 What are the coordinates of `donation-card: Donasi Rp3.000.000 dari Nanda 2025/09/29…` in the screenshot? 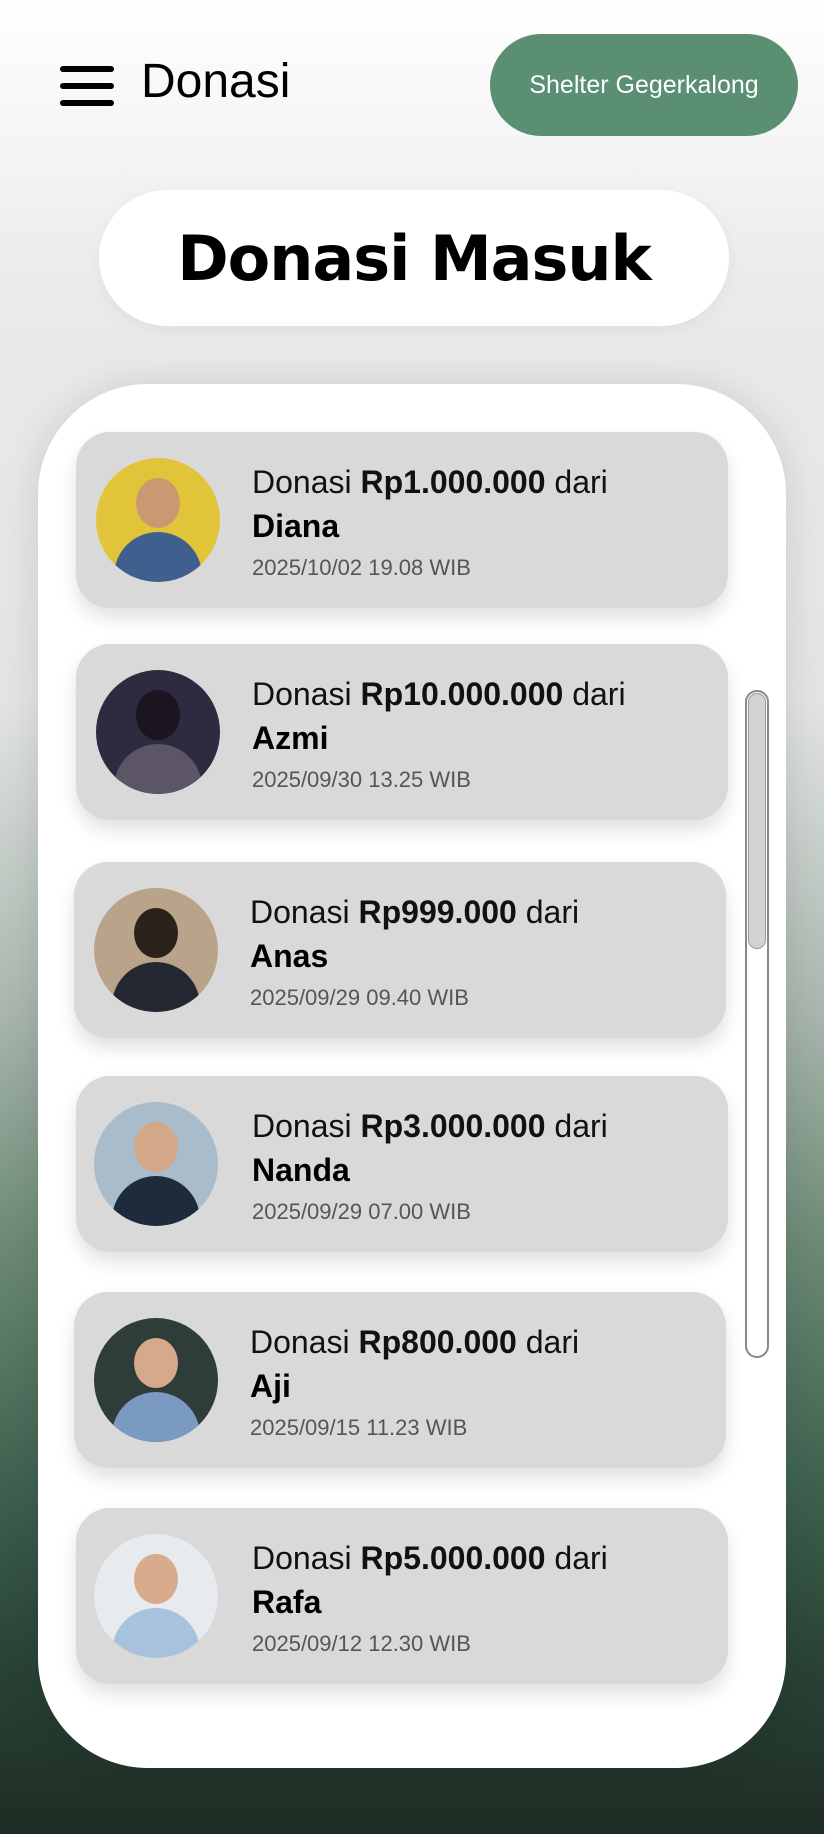 It's located at (402, 1164).